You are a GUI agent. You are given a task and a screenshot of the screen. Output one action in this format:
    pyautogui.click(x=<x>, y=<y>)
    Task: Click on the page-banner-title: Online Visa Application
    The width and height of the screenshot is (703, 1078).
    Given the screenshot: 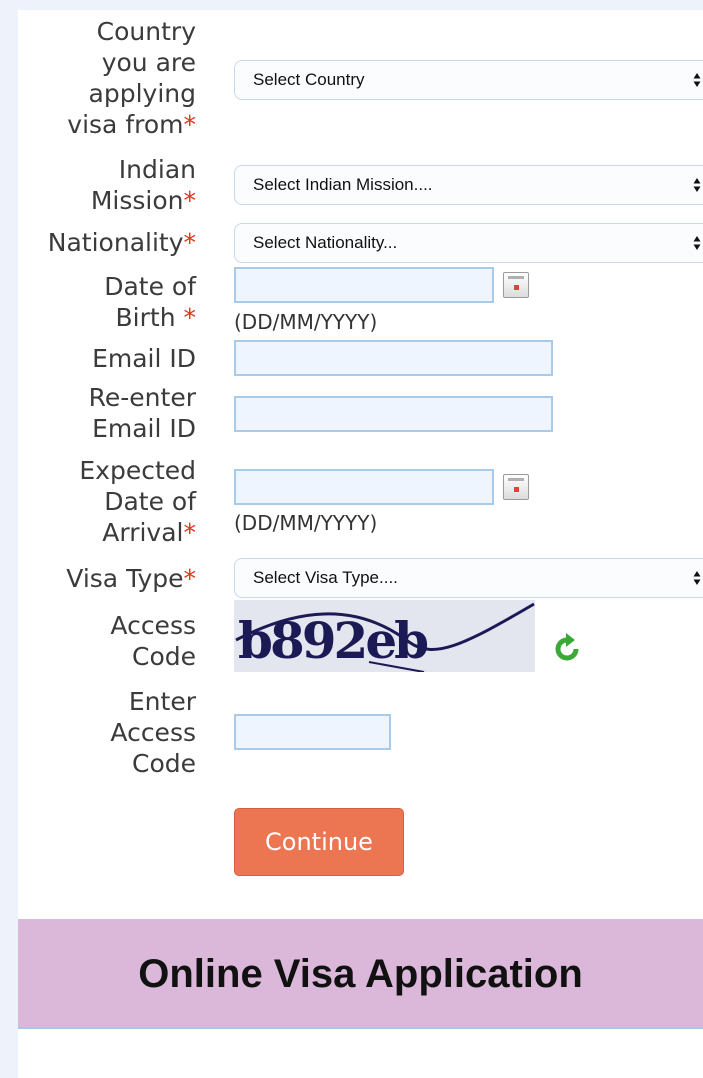 What is the action you would take?
    pyautogui.click(x=360, y=974)
    